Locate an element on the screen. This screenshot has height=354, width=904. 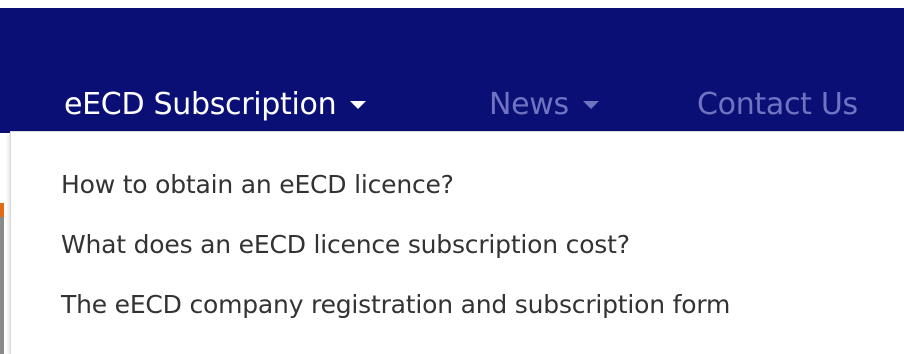
background-accent-grey is located at coordinates (2, 285).